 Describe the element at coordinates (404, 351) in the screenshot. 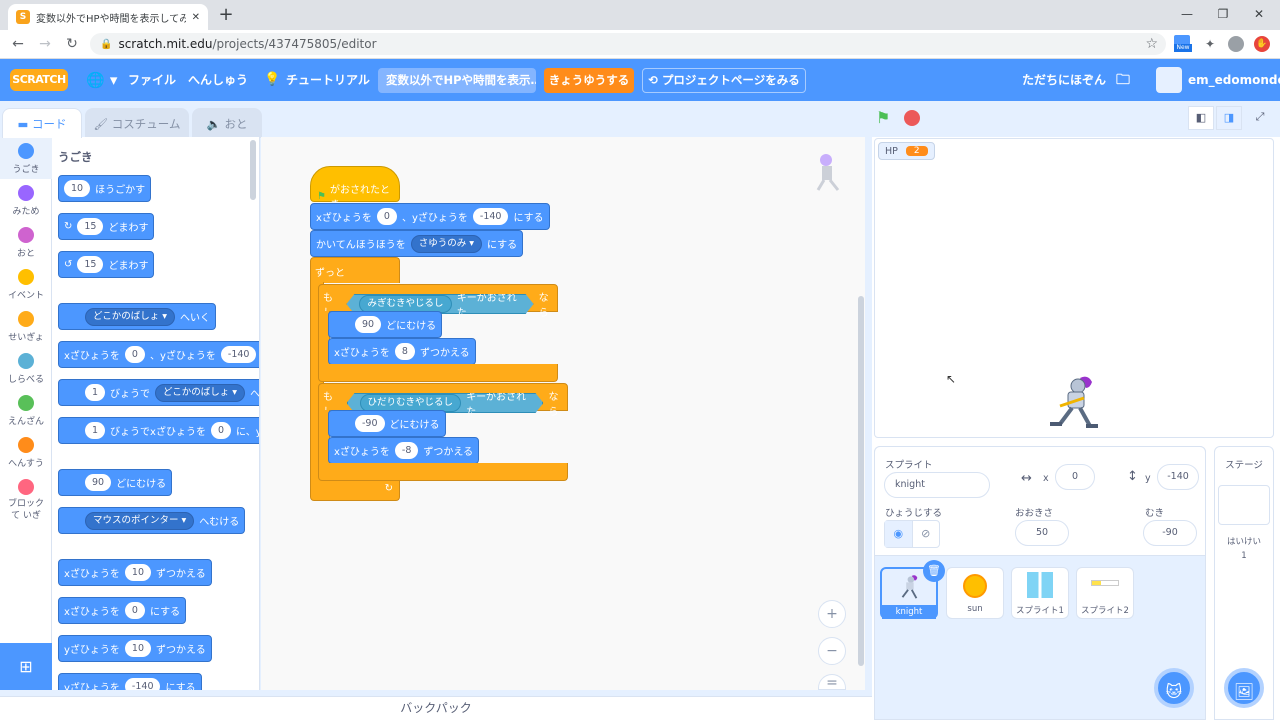

I see `block-input: 8` at that location.